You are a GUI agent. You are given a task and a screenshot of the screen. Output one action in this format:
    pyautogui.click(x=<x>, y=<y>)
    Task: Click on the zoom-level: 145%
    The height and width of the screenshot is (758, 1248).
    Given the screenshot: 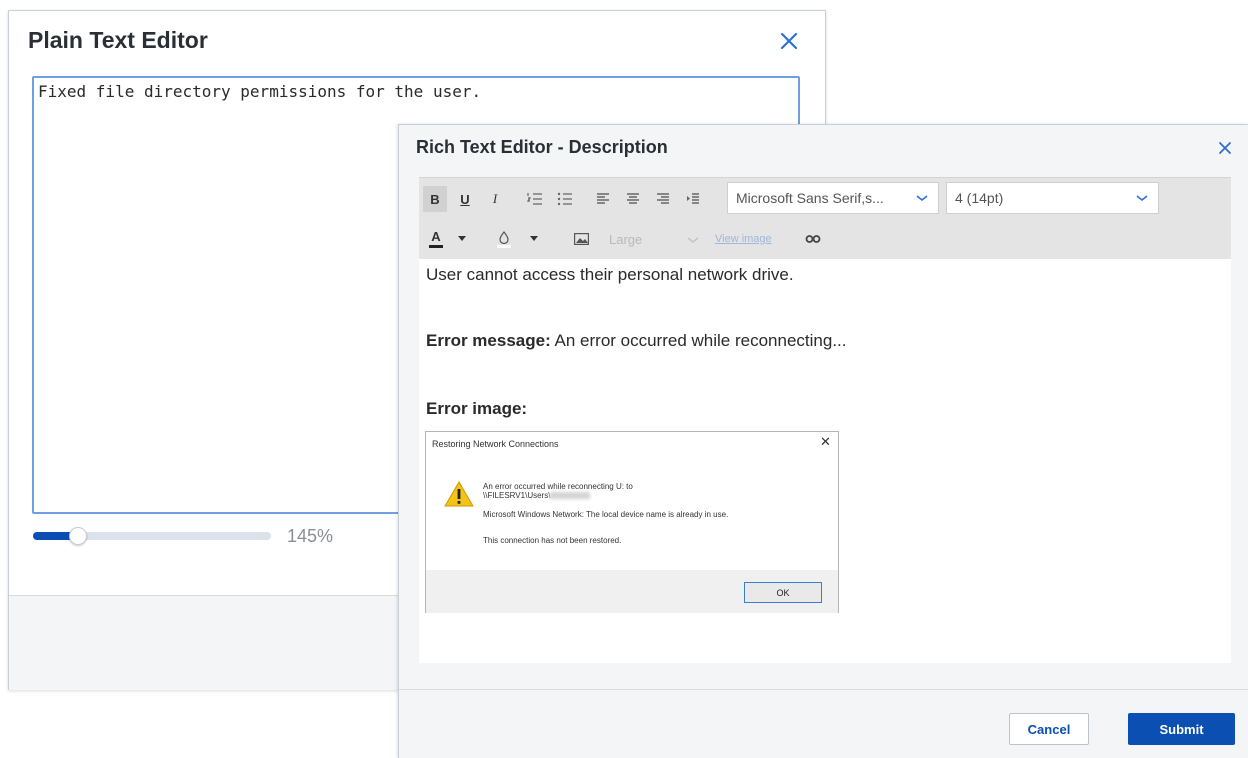 What is the action you would take?
    pyautogui.click(x=310, y=536)
    